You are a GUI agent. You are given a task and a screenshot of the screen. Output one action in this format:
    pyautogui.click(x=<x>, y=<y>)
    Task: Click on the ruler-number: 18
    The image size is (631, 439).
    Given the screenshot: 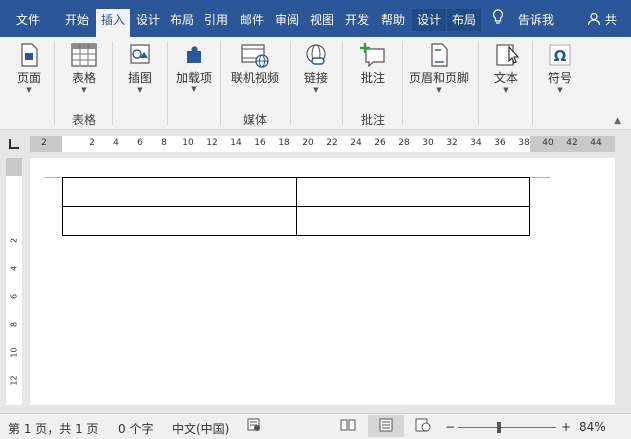 What is the action you would take?
    pyautogui.click(x=284, y=143)
    